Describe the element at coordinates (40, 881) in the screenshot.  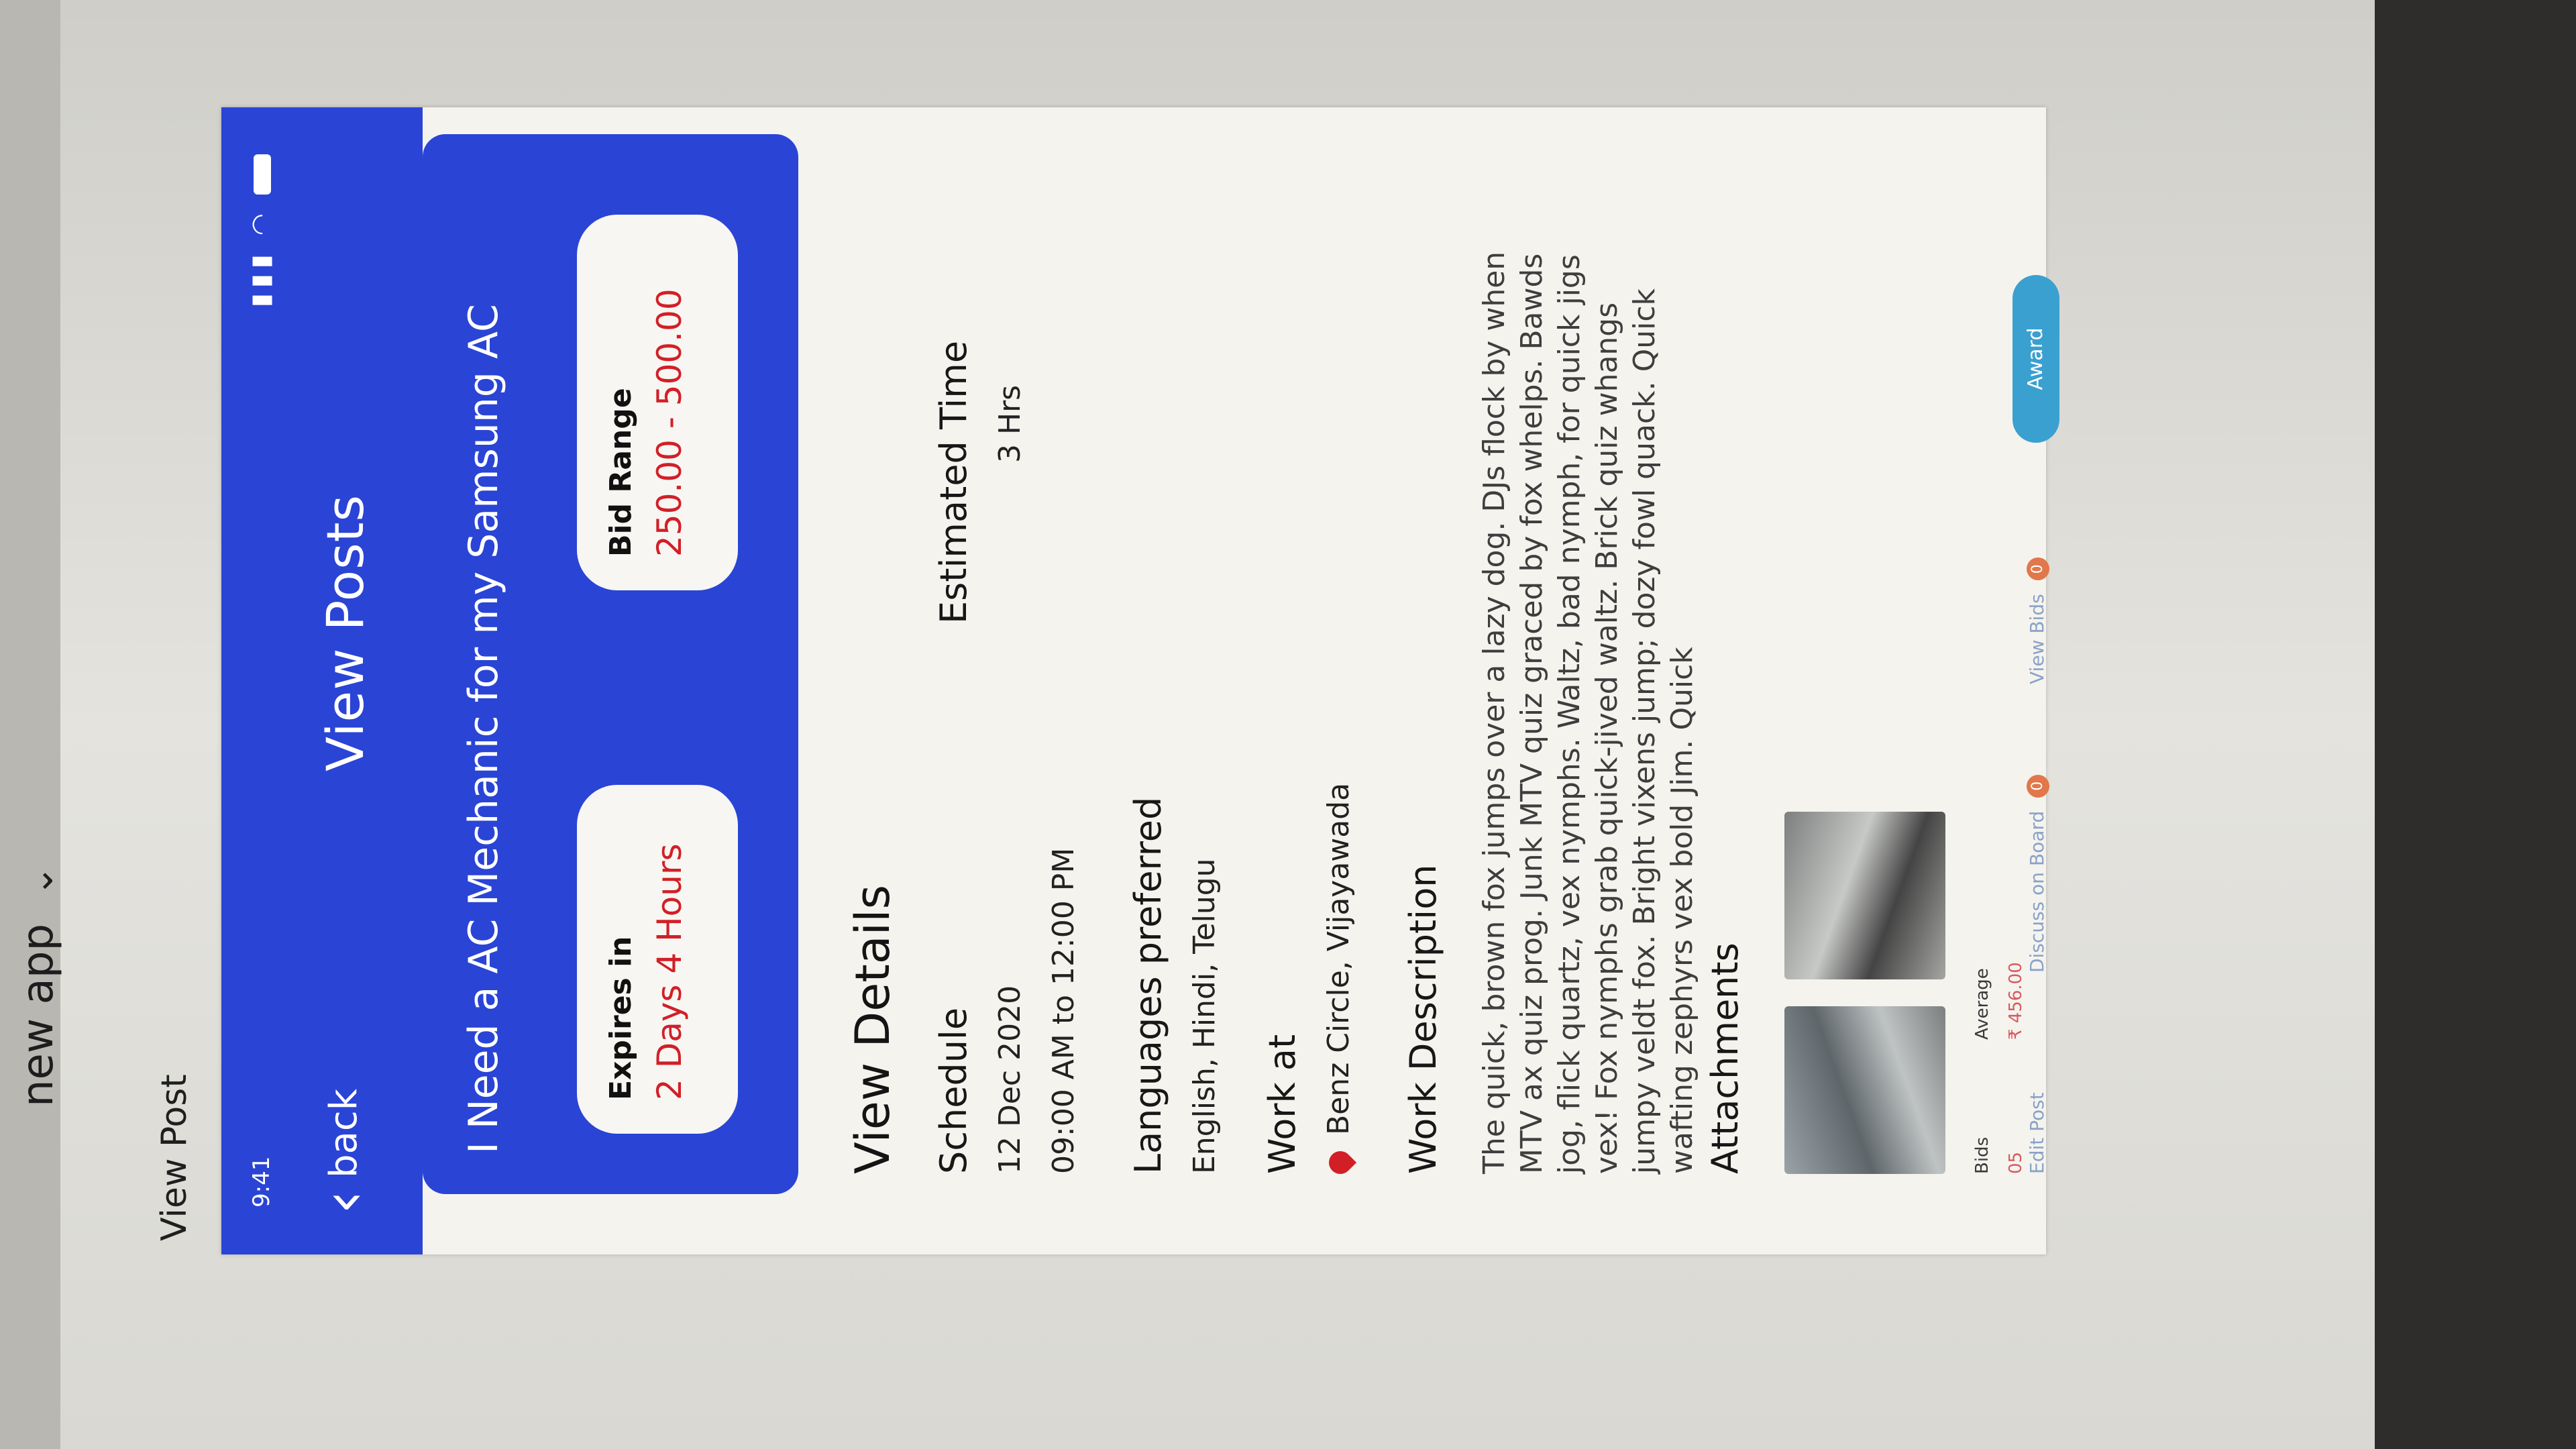
I see `chevron-down-icon: ⌄` at that location.